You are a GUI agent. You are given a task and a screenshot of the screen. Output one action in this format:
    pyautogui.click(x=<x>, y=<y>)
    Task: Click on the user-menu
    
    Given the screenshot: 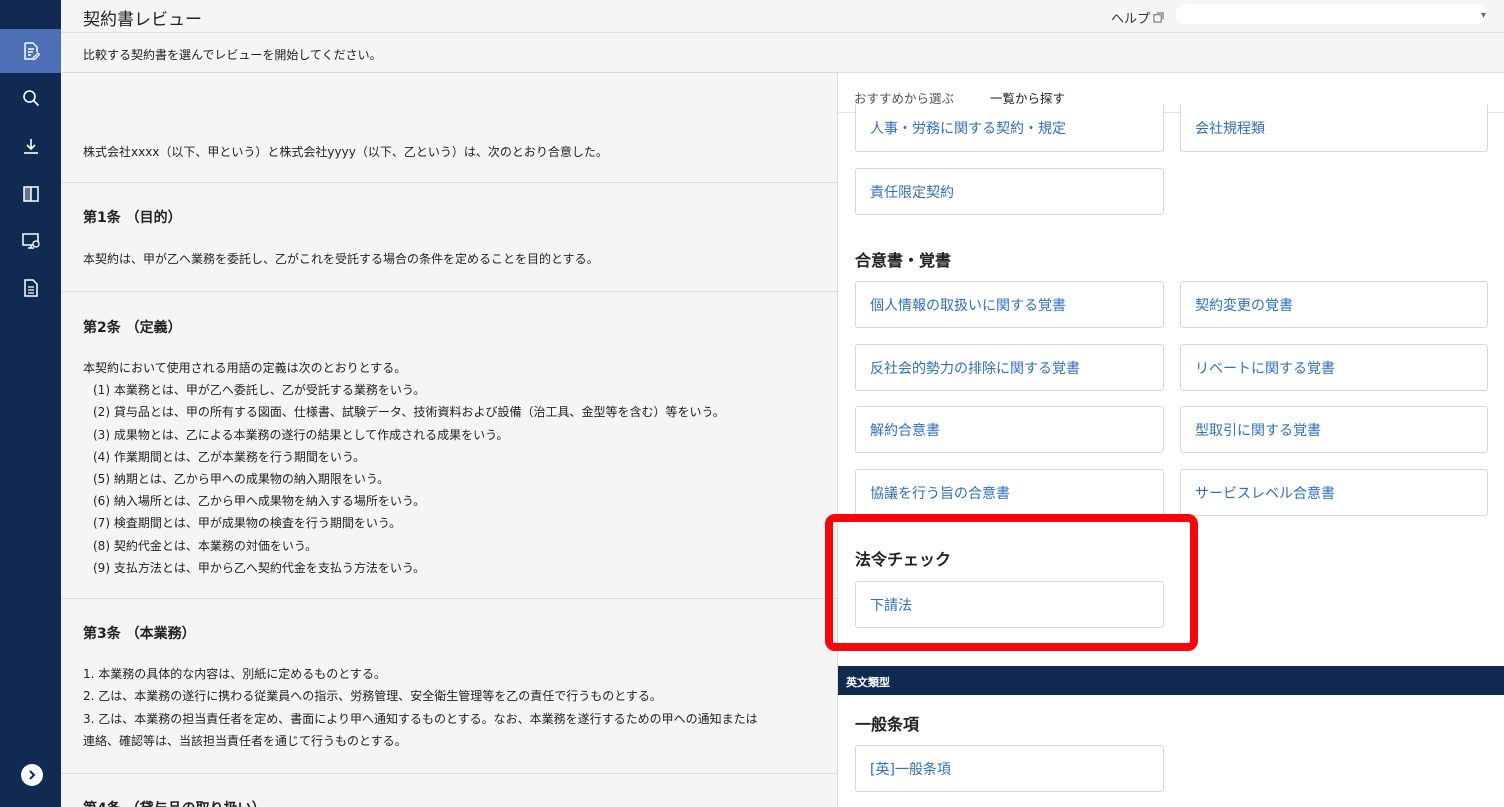 What is the action you would take?
    pyautogui.click(x=1331, y=14)
    